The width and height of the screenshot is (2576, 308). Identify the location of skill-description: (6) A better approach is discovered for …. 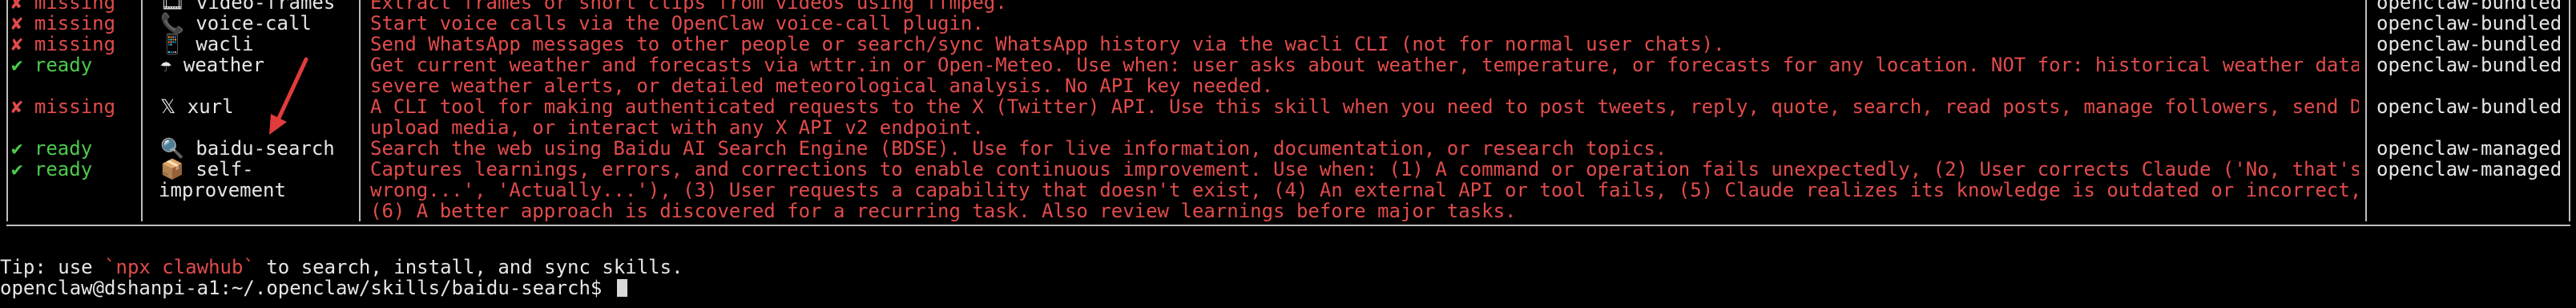
(943, 211).